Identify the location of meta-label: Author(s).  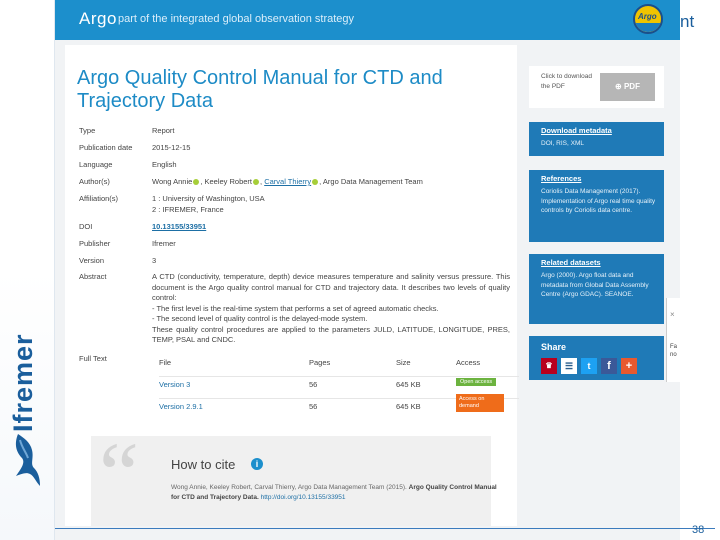
(94, 181).